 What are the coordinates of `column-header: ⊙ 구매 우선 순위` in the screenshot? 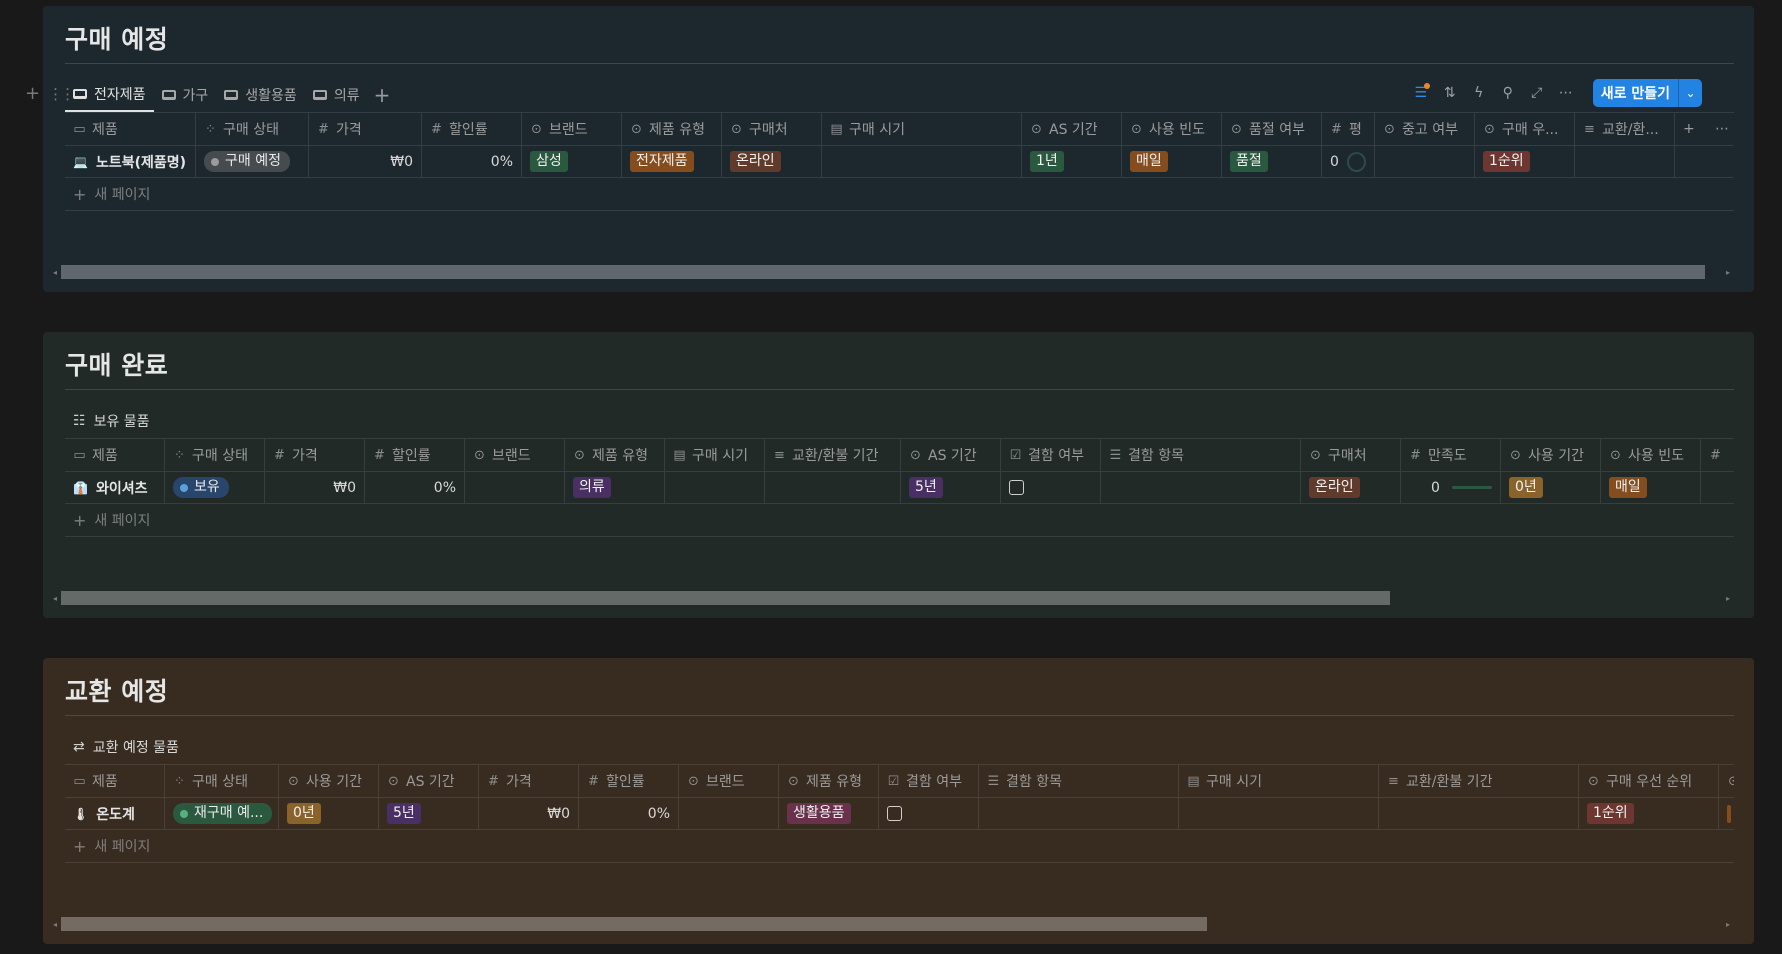 It's located at (1649, 781).